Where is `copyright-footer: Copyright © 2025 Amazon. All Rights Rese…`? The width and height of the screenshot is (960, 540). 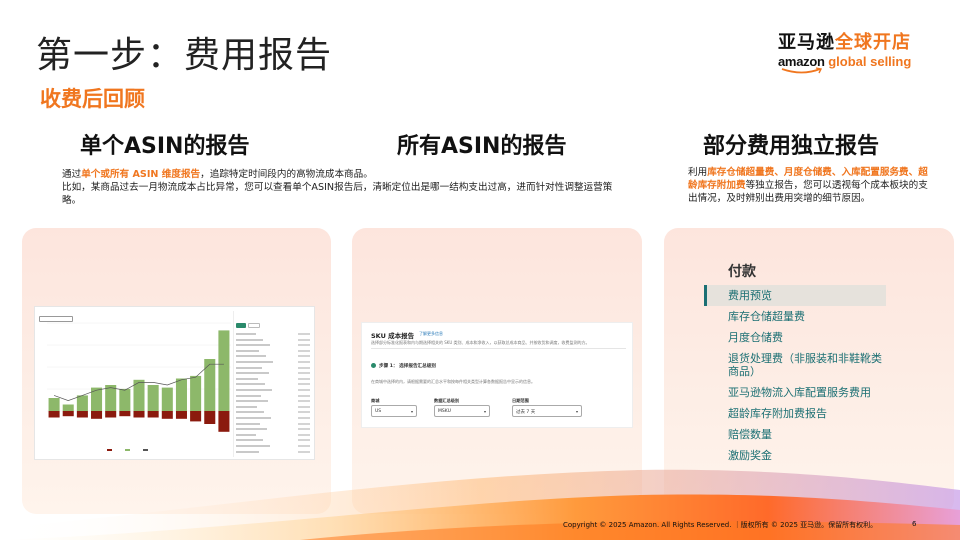
copyright-footer: Copyright © 2025 Amazon. All Rights Rese… is located at coordinates (720, 525).